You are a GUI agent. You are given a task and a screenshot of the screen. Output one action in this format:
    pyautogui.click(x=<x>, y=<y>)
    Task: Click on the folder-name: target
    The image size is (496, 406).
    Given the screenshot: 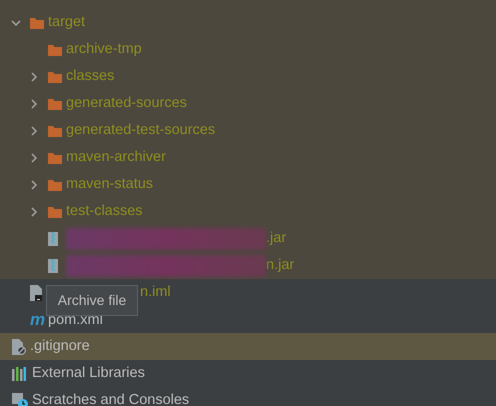 What is the action you would take?
    pyautogui.click(x=67, y=22)
    